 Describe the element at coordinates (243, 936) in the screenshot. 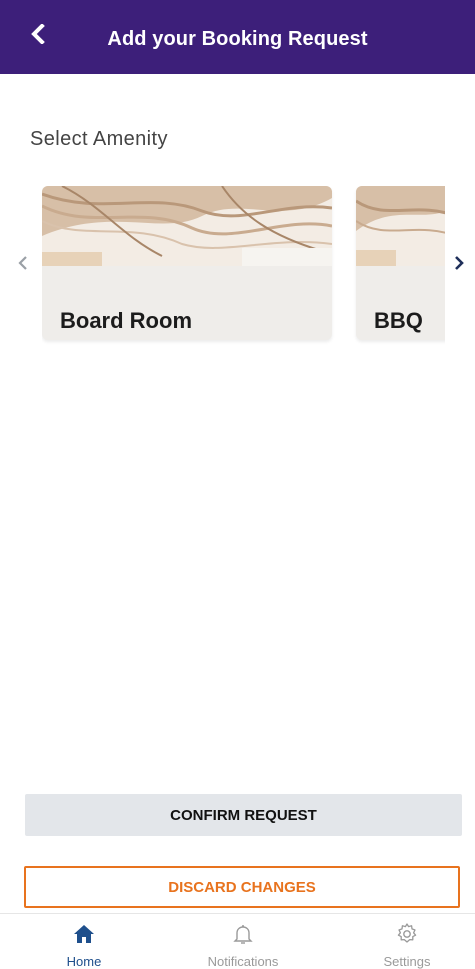

I see `bell-icon` at that location.